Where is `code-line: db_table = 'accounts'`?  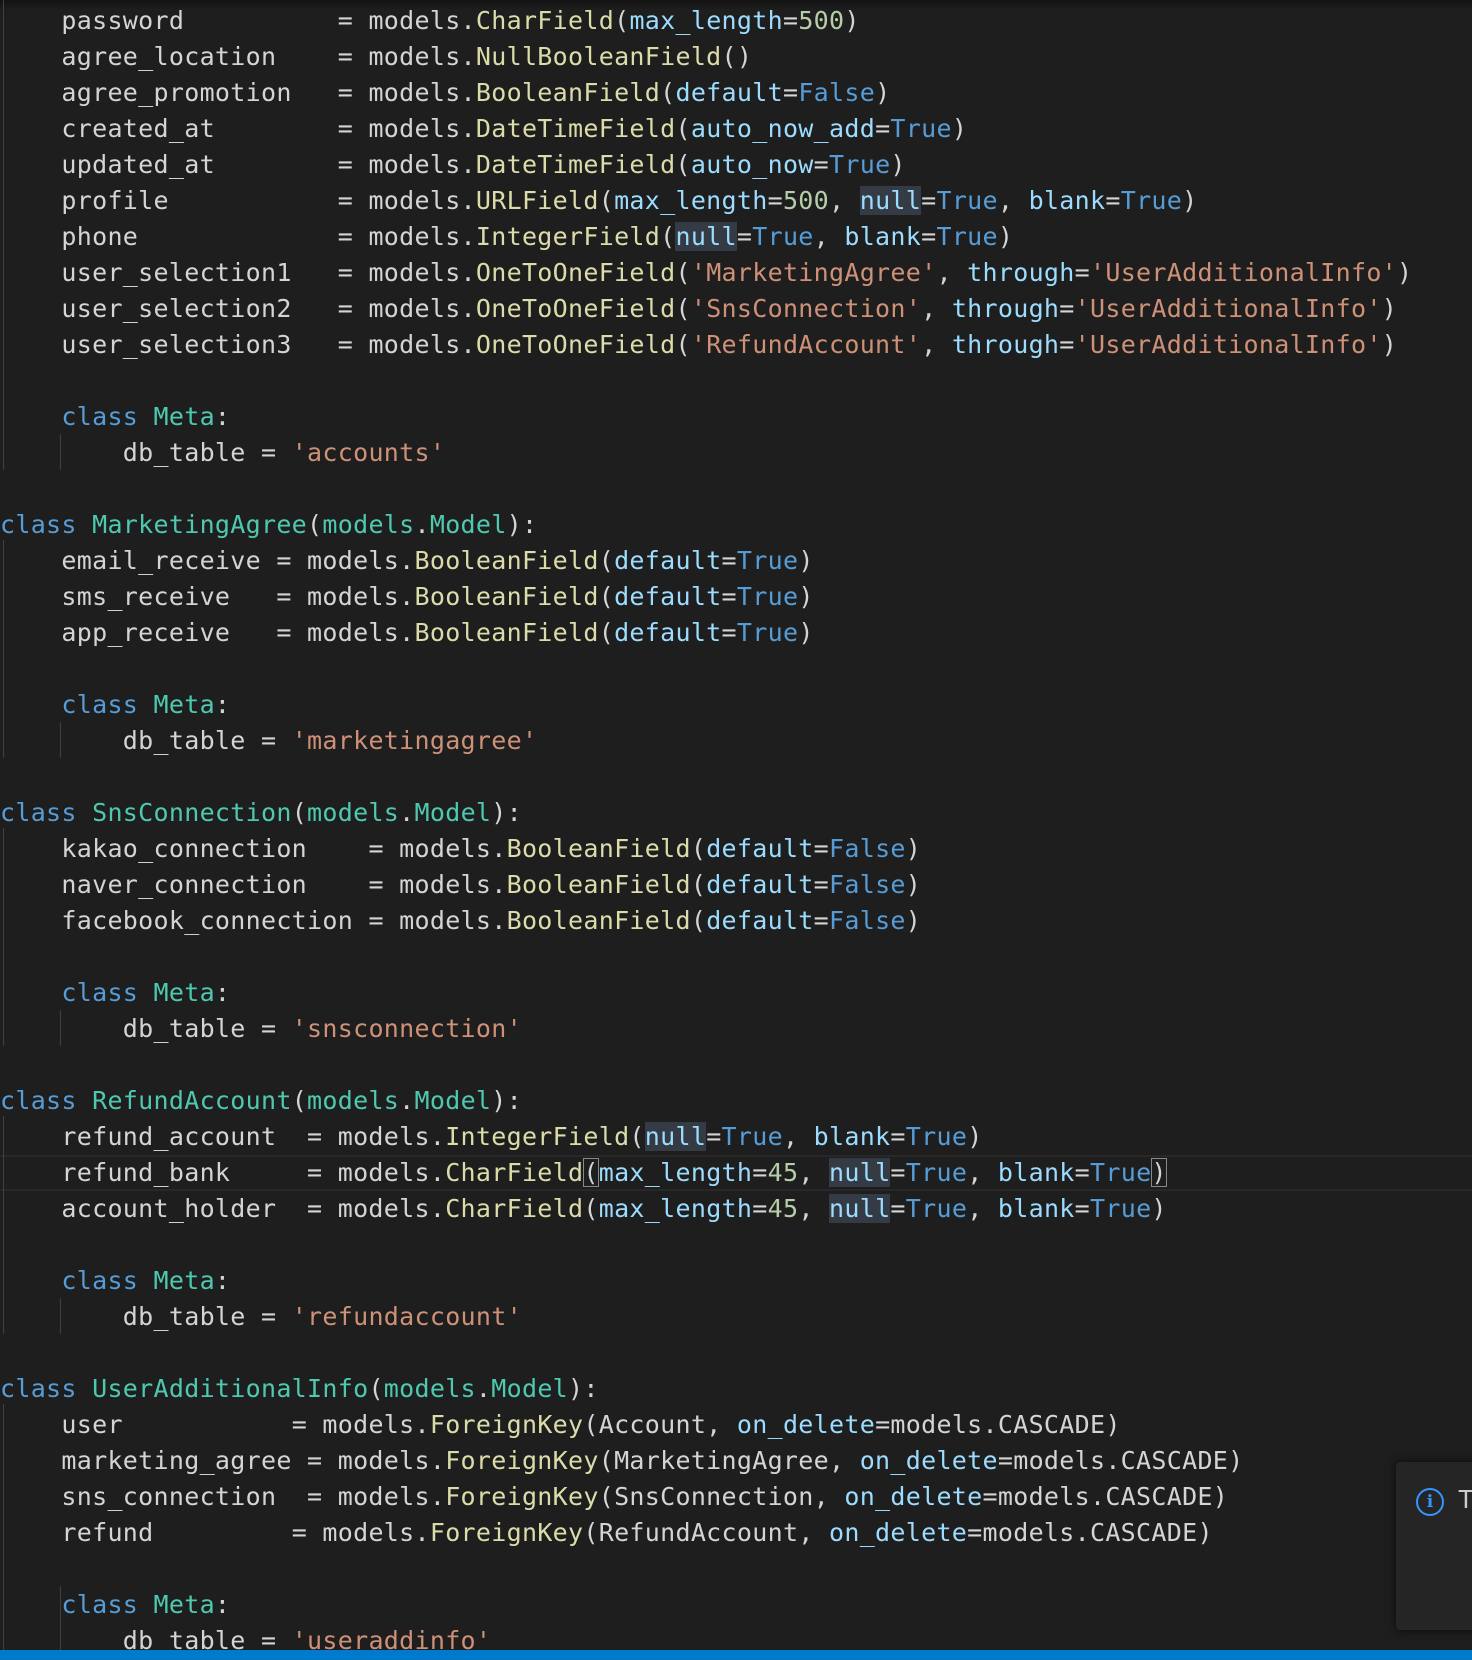
code-line: db_table = 'accounts' is located at coordinates (222, 453).